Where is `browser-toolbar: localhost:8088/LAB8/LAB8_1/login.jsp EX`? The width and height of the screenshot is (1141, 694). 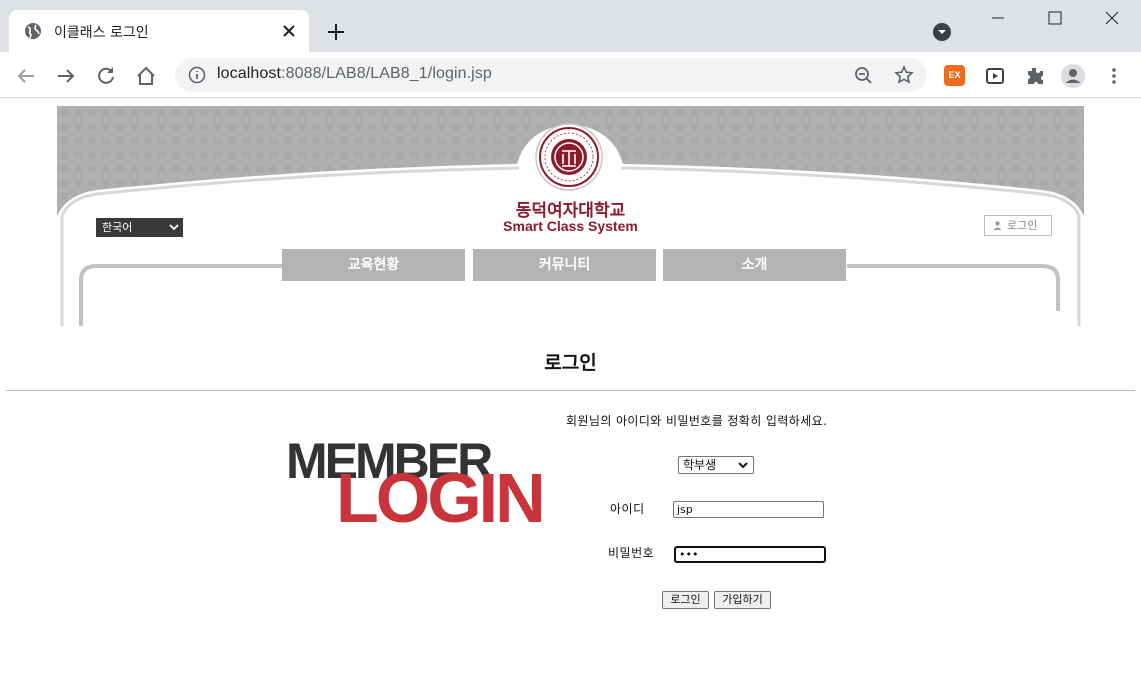
browser-toolbar: localhost:8088/LAB8/LAB8_1/login.jsp EX is located at coordinates (570, 75).